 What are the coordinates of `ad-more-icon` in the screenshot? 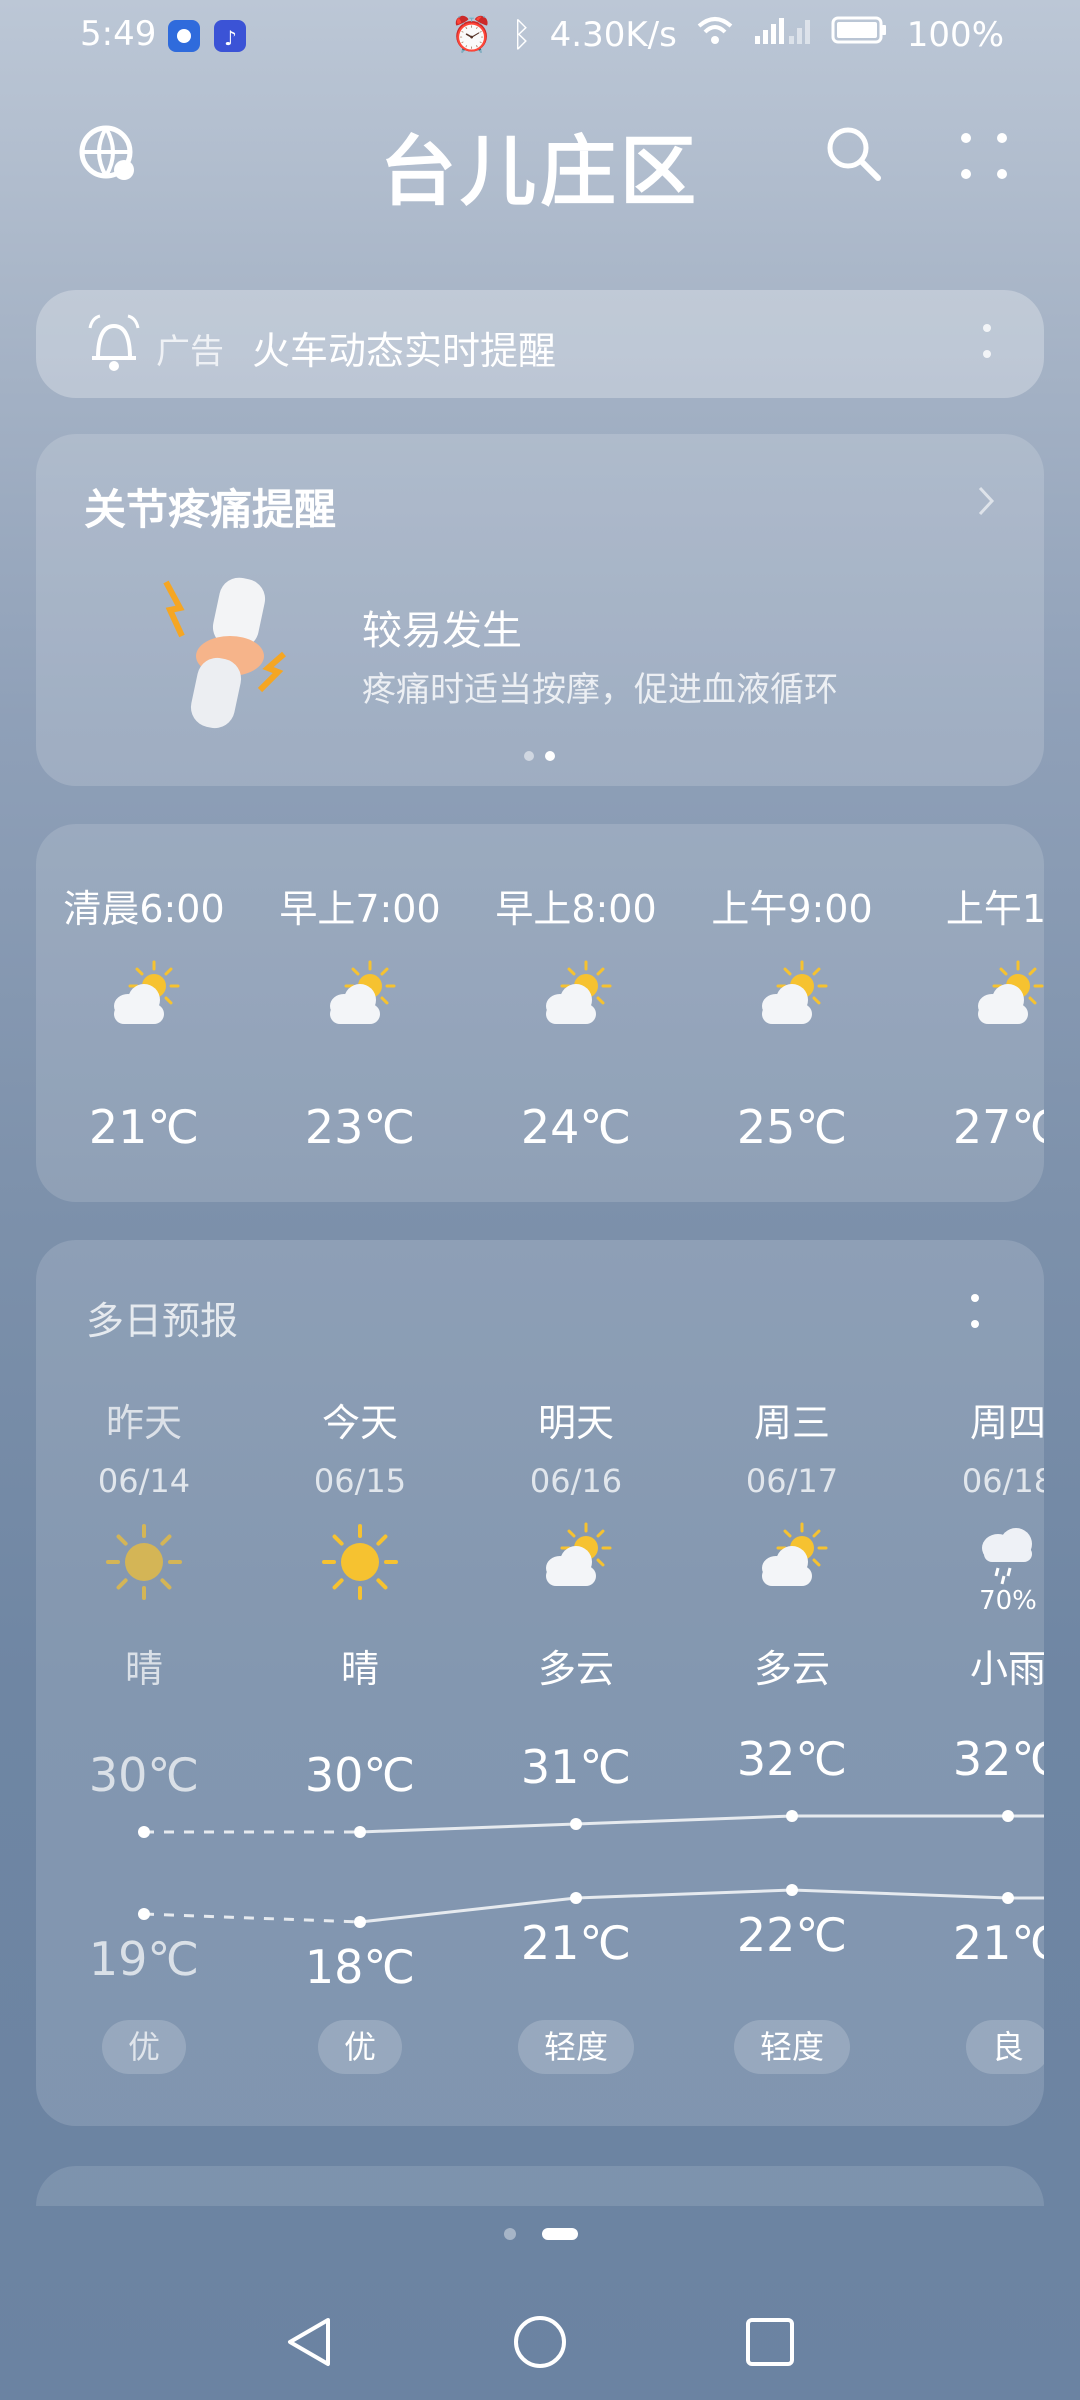 It's located at (987, 344).